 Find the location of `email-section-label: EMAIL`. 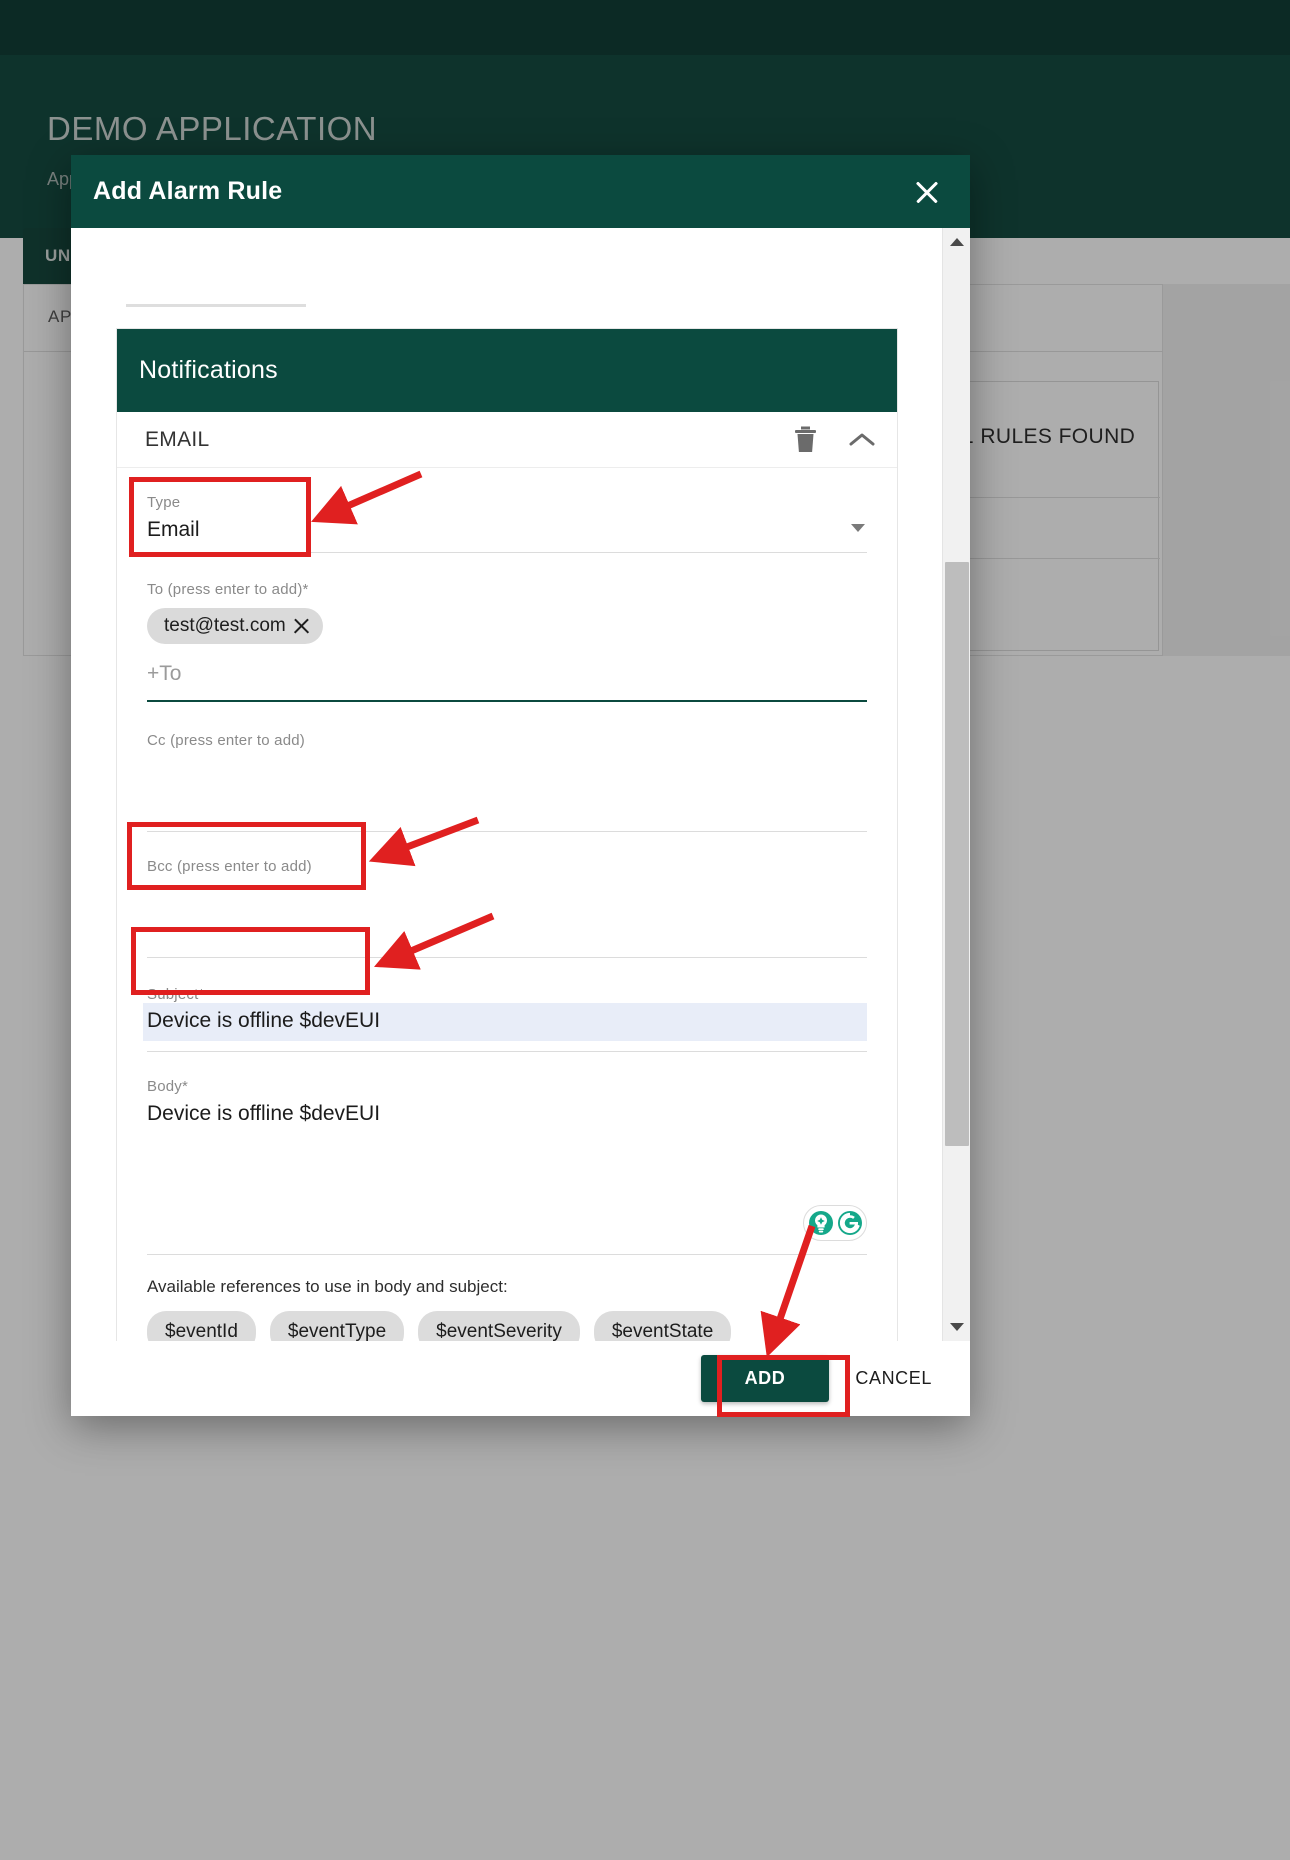

email-section-label: EMAIL is located at coordinates (177, 439).